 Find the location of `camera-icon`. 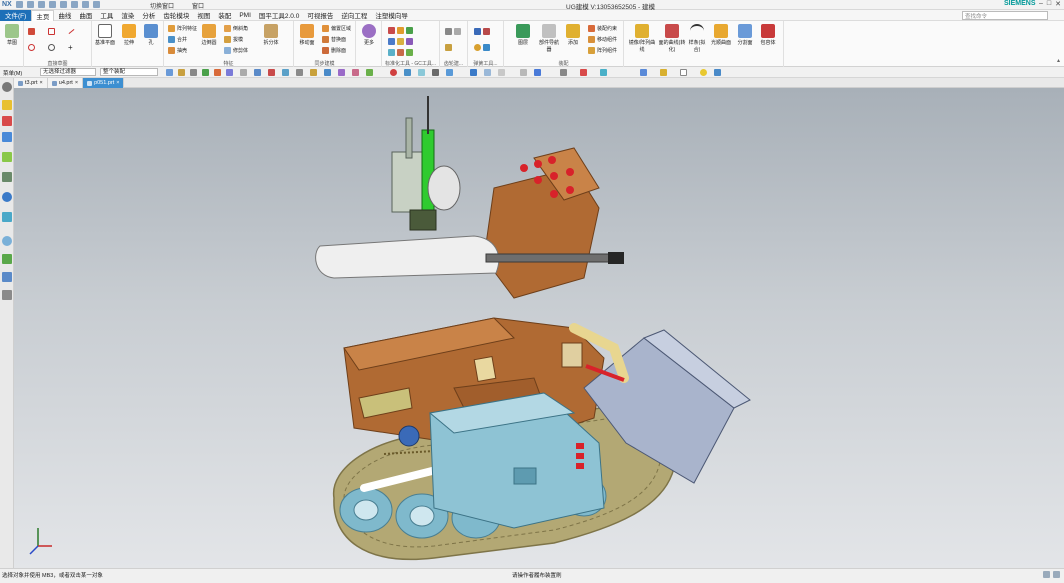

camera-icon is located at coordinates (563, 72).